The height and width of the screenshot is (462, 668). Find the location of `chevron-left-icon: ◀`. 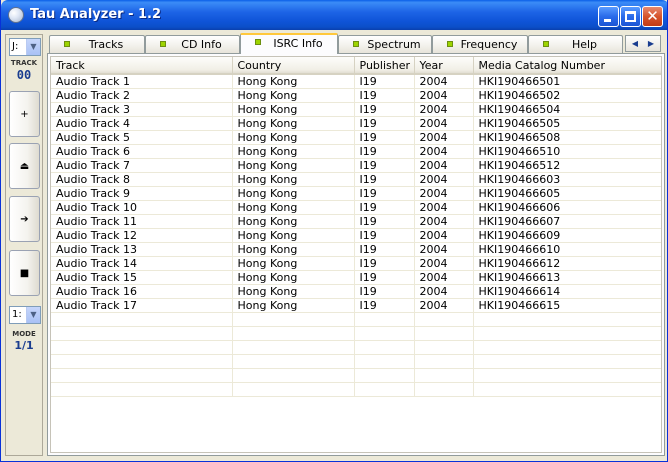

chevron-left-icon: ◀ is located at coordinates (635, 43).